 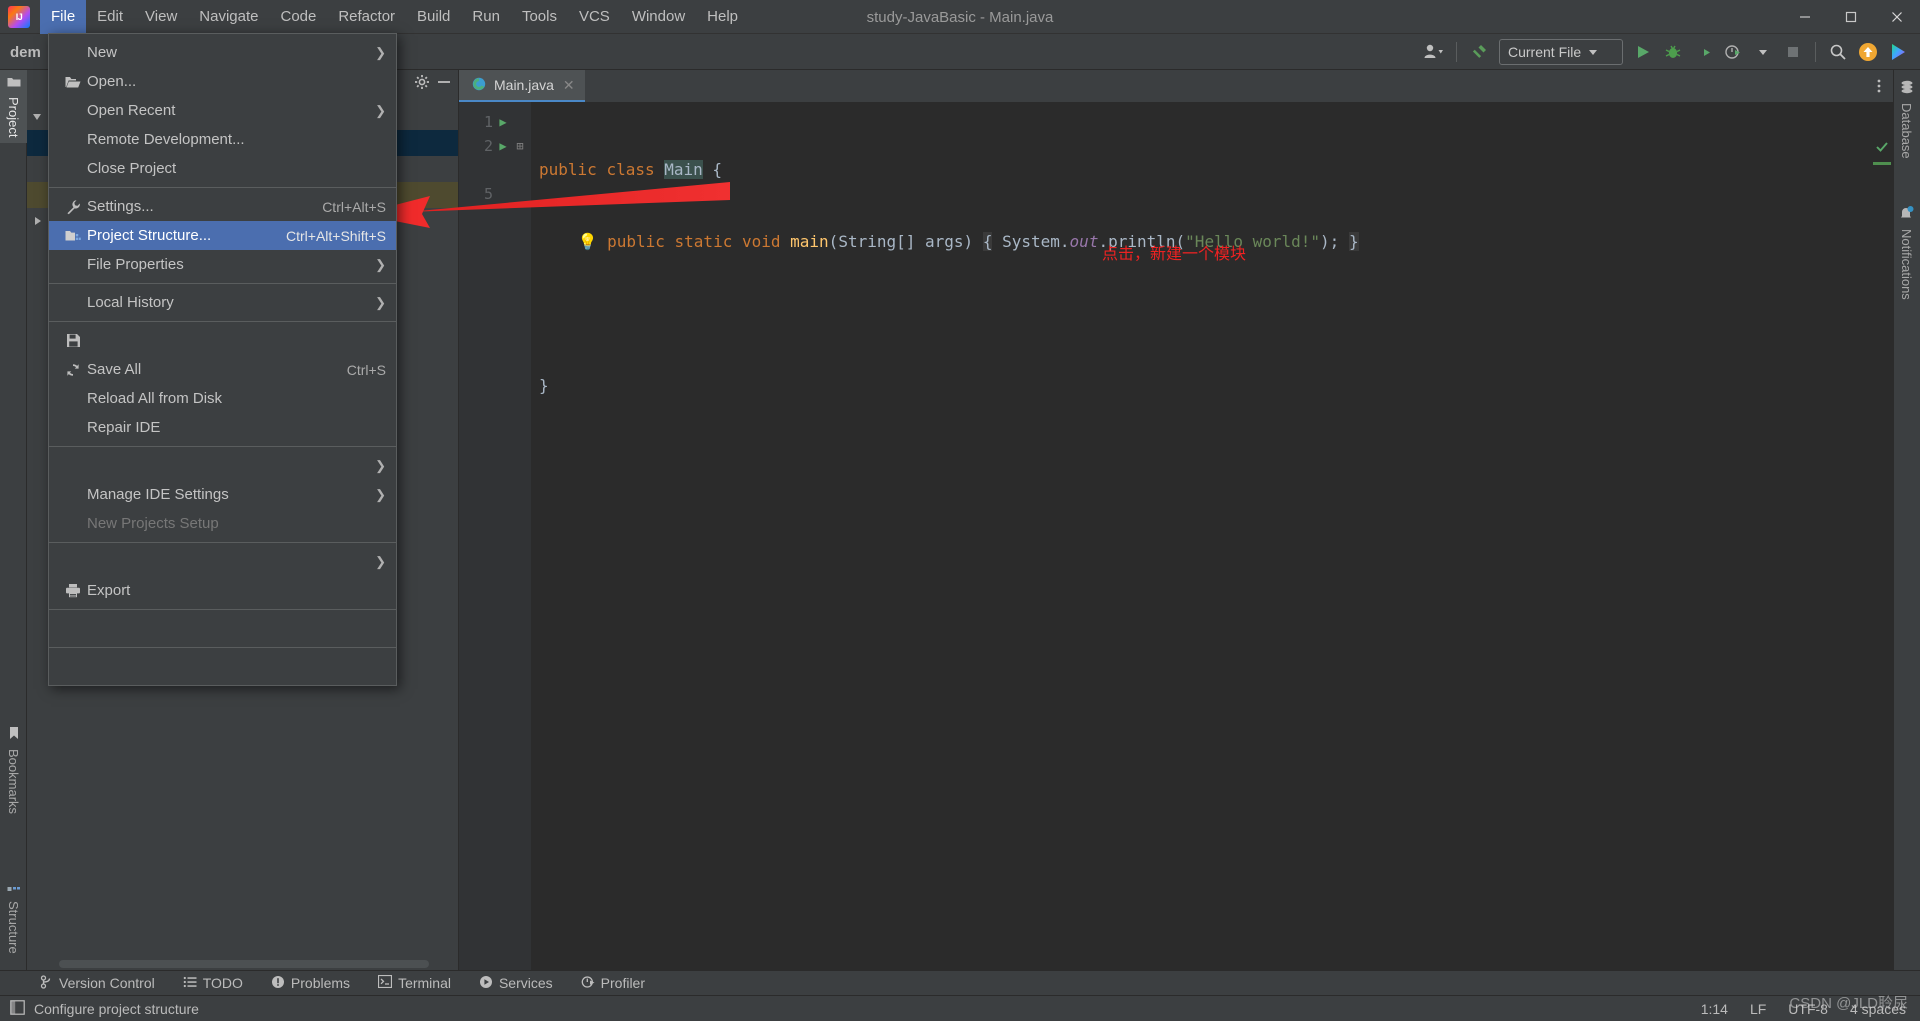 I want to click on intention-bulb-icon: 💡, so click(x=588, y=241).